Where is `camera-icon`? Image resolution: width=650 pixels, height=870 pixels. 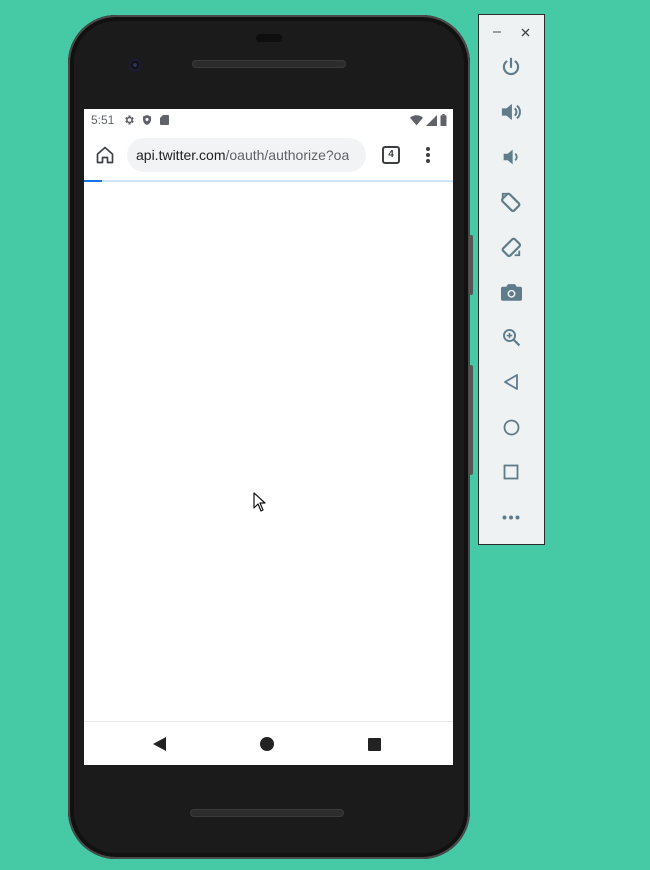 camera-icon is located at coordinates (511, 292).